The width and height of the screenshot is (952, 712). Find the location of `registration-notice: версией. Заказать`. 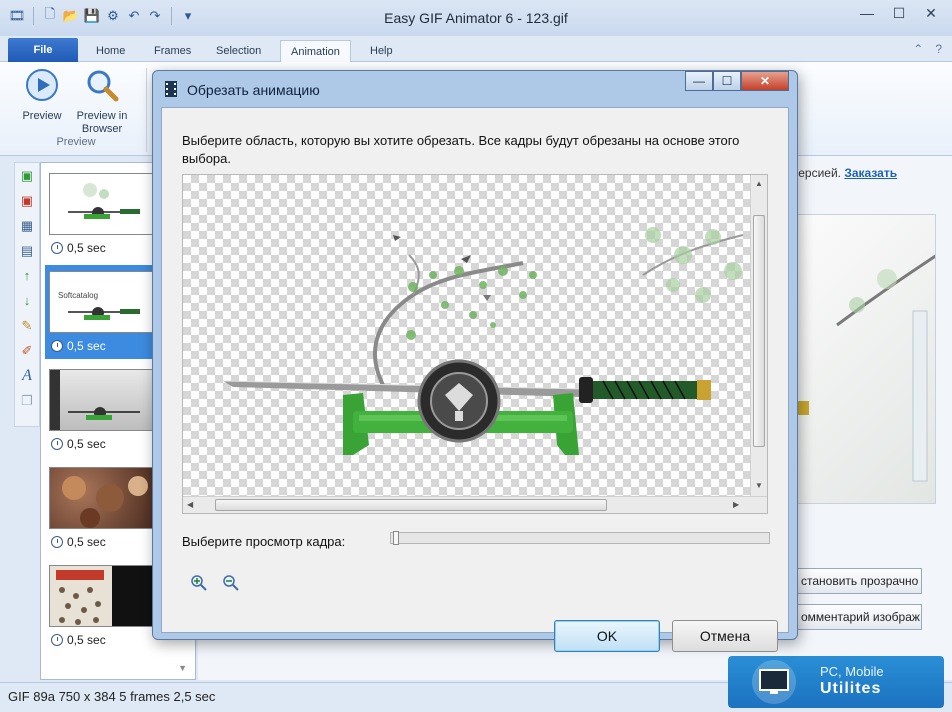

registration-notice: версией. Заказать is located at coordinates (844, 173).